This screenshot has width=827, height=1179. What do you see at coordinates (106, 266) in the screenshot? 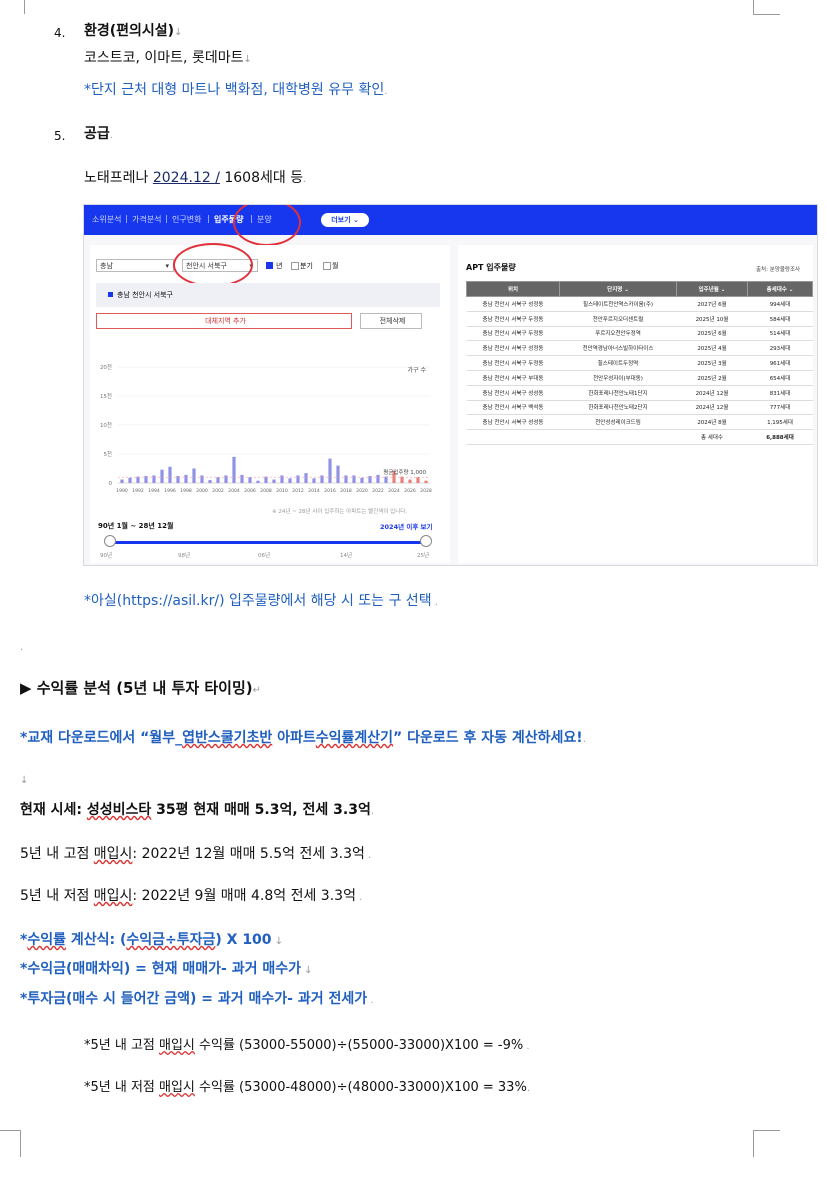
I see `province-select-value: 충남` at bounding box center [106, 266].